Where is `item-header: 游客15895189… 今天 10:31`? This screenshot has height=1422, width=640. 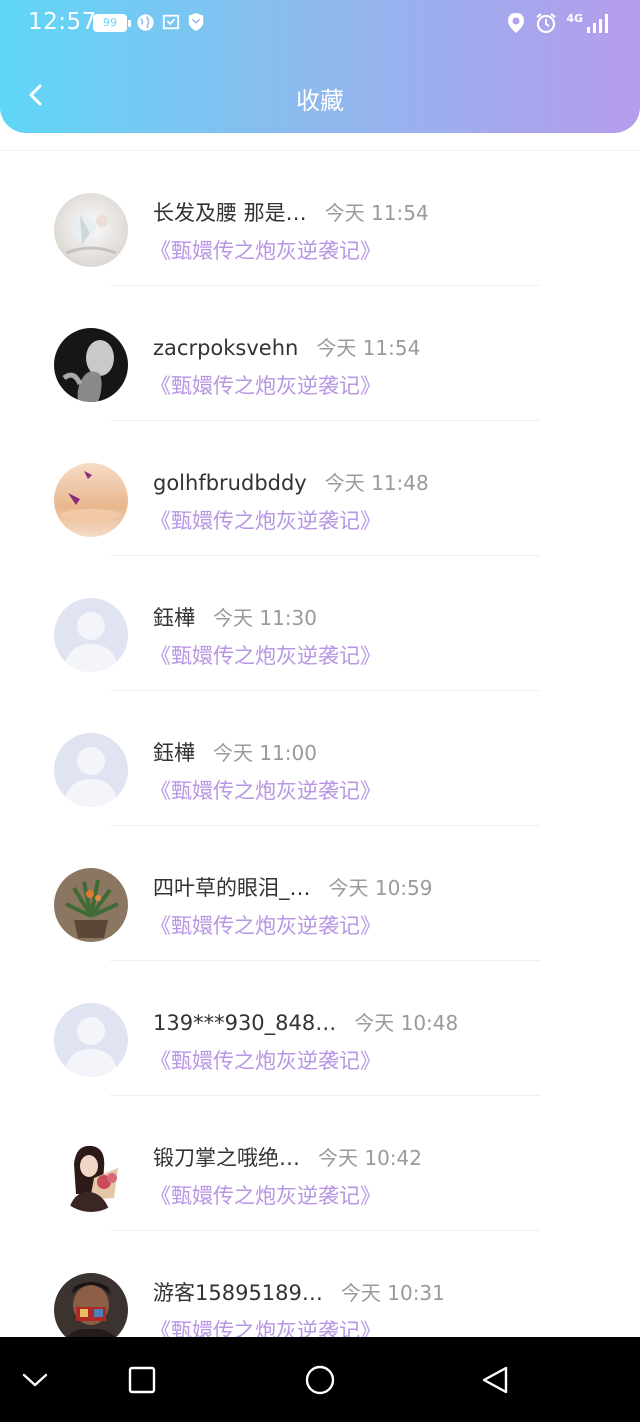 item-header: 游客15895189… 今天 10:31 is located at coordinates (299, 1292).